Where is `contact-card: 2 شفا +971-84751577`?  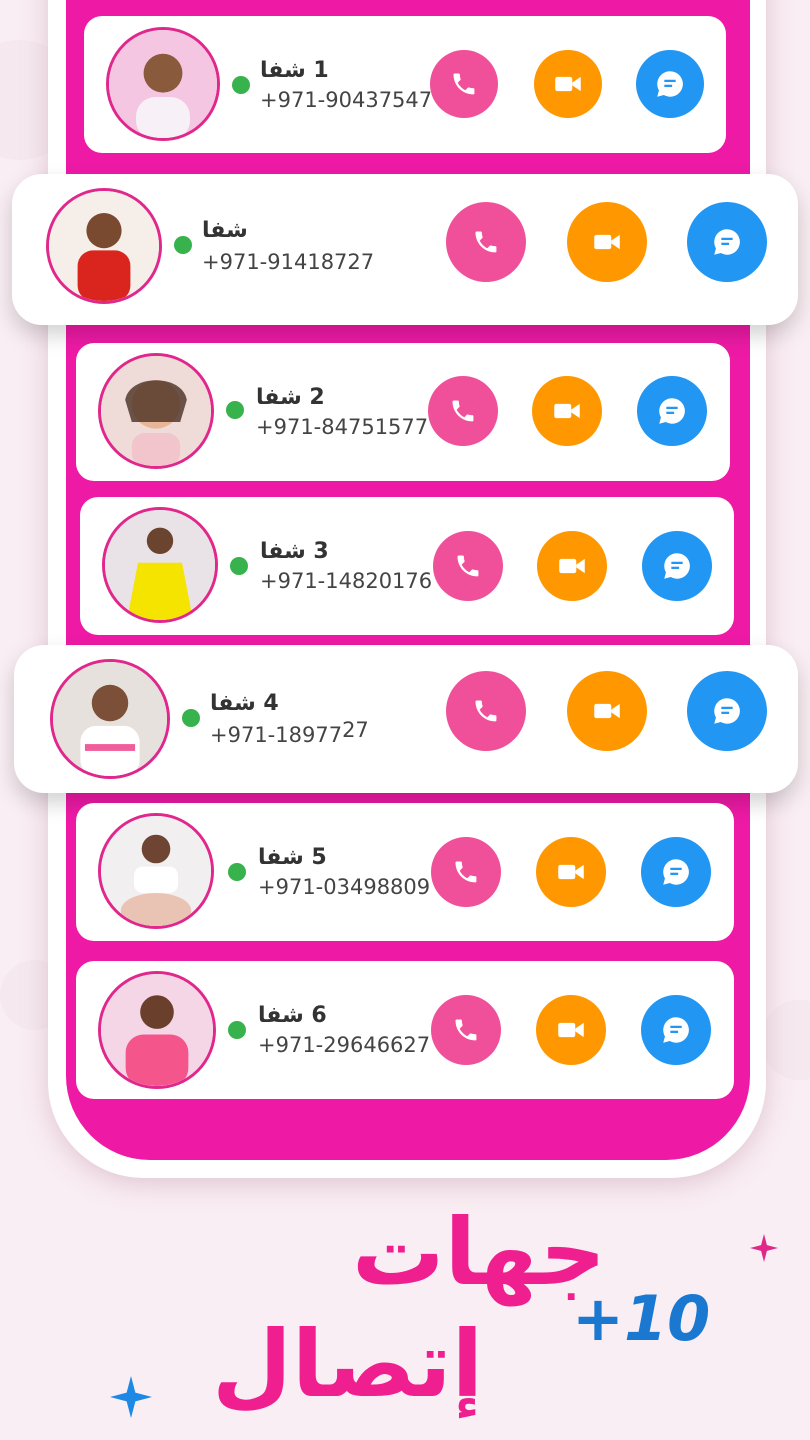 contact-card: 2 شفا +971-84751577 is located at coordinates (403, 412).